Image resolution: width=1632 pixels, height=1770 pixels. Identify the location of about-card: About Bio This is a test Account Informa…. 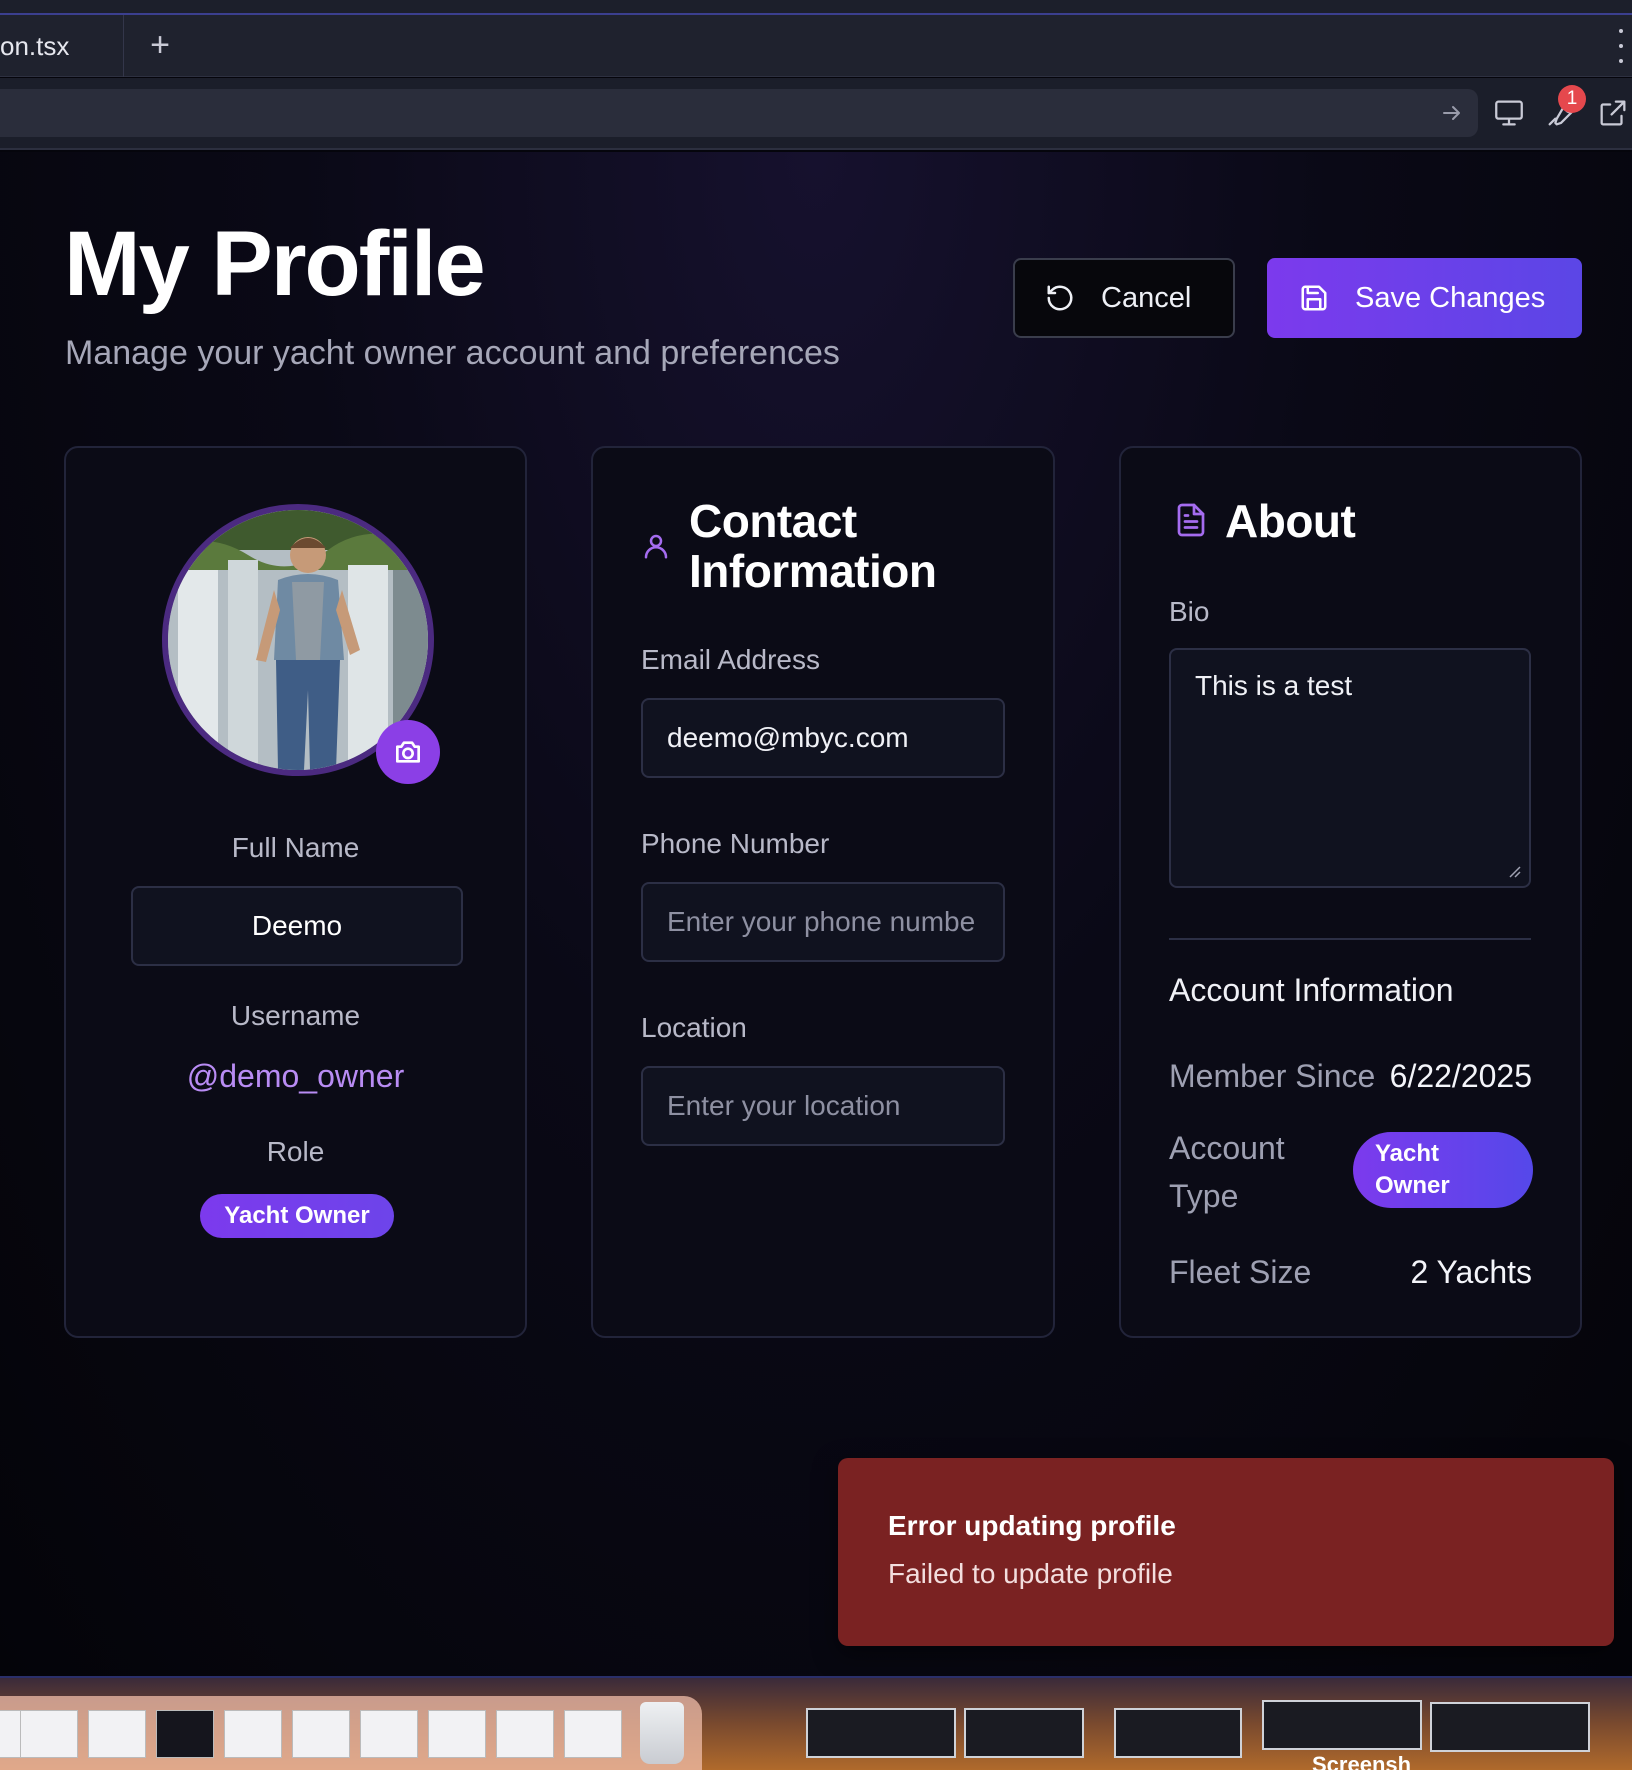
(1350, 892).